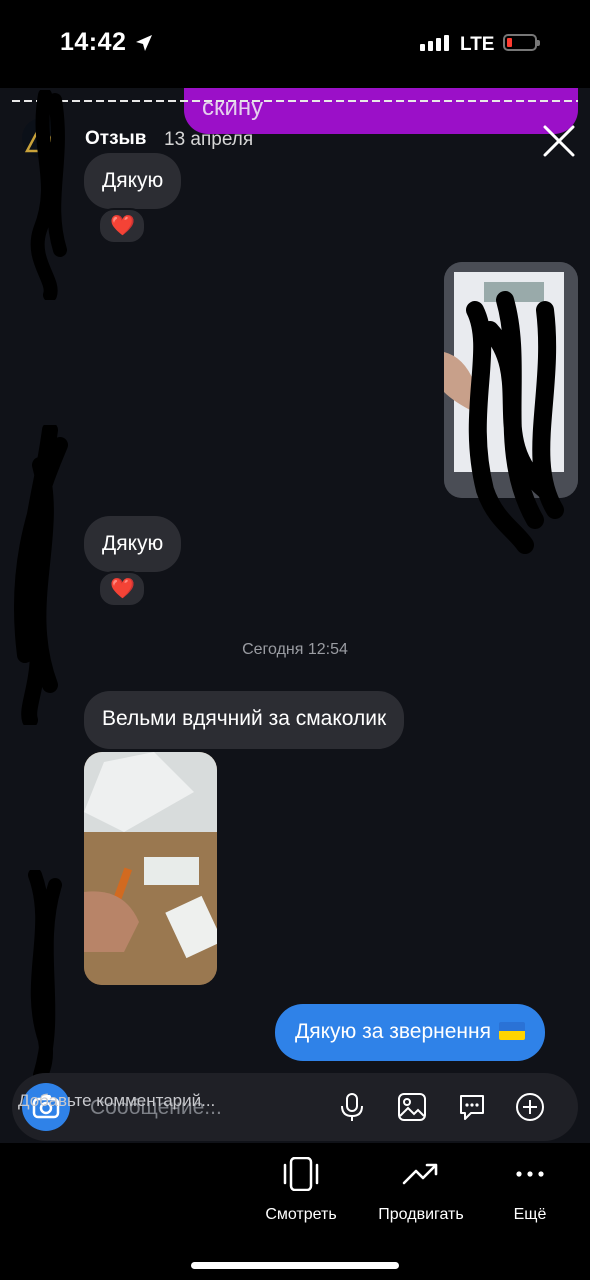 This screenshot has width=590, height=1280. What do you see at coordinates (412, 1107) in the screenshot?
I see `gallery-icon` at bounding box center [412, 1107].